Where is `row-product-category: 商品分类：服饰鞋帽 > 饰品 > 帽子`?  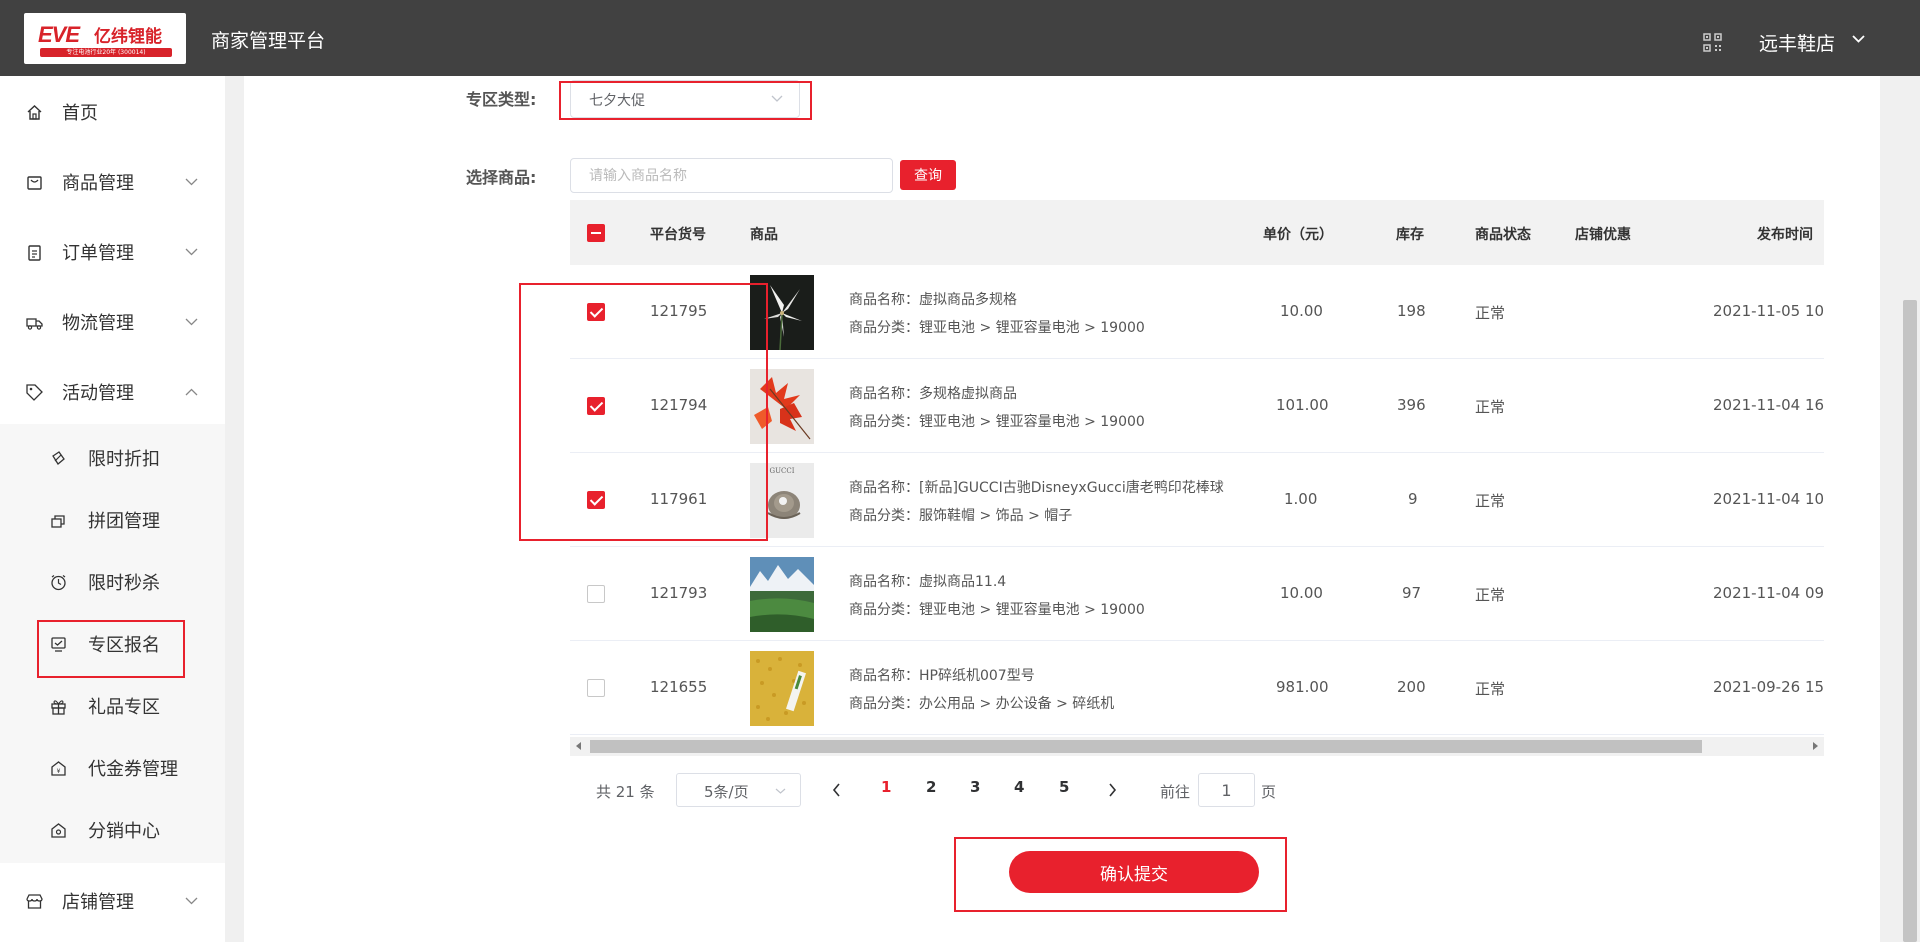
row-product-category: 商品分类：服饰鞋帽 > 饰品 > 帽子 is located at coordinates (961, 516).